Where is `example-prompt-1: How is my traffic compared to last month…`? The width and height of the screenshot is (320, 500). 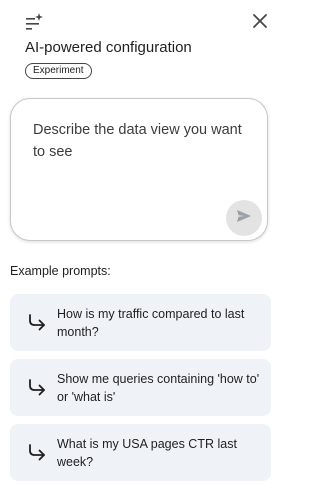
example-prompt-1: How is my traffic compared to last month… is located at coordinates (140, 322).